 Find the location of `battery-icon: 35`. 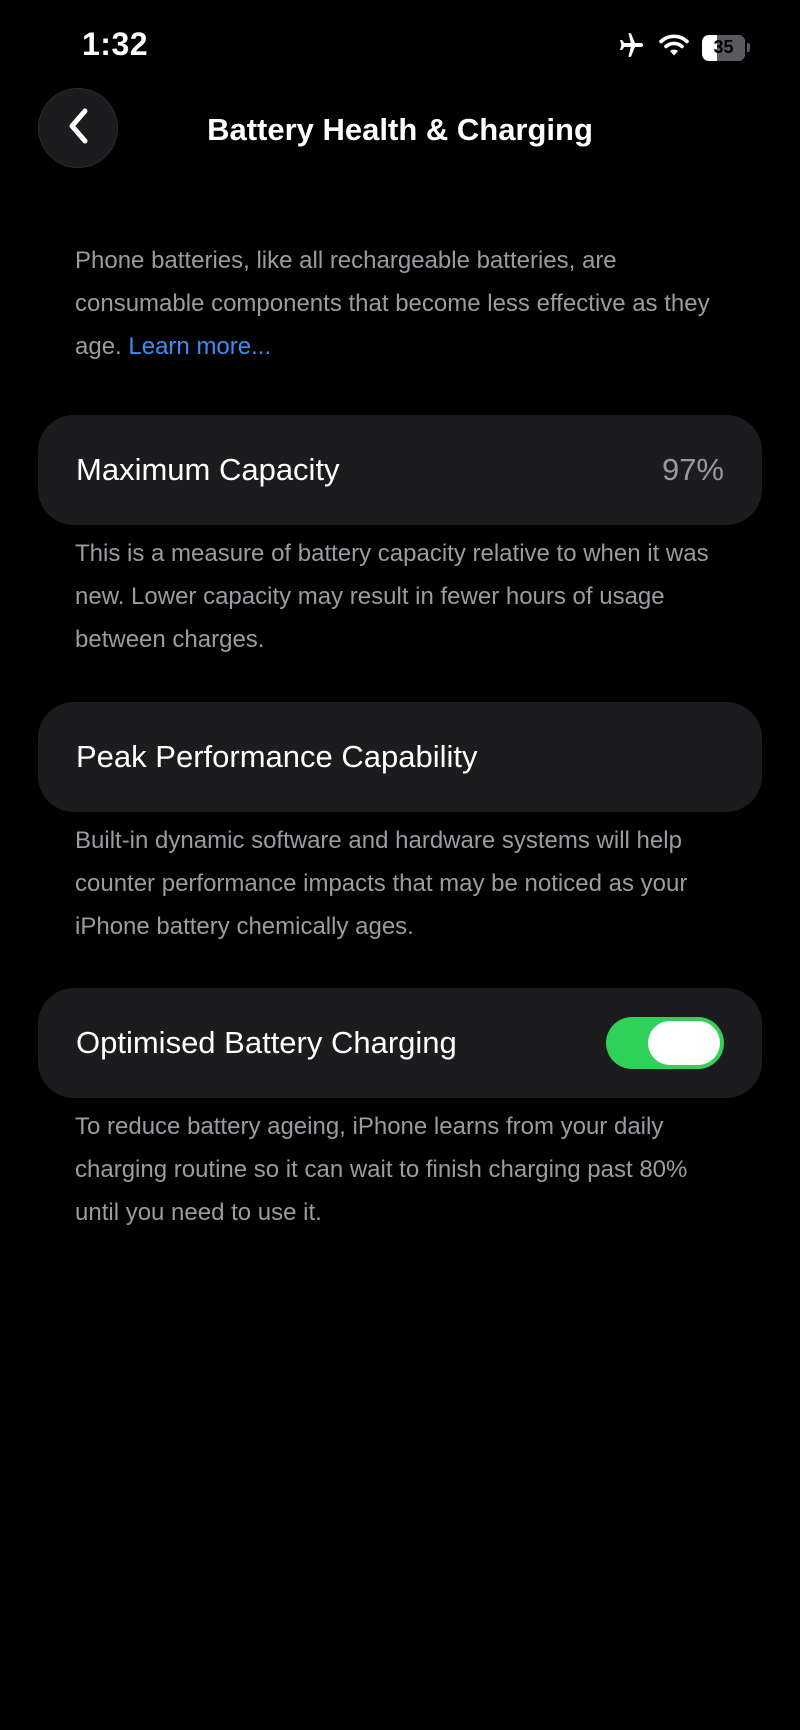

battery-icon: 35 is located at coordinates (726, 47).